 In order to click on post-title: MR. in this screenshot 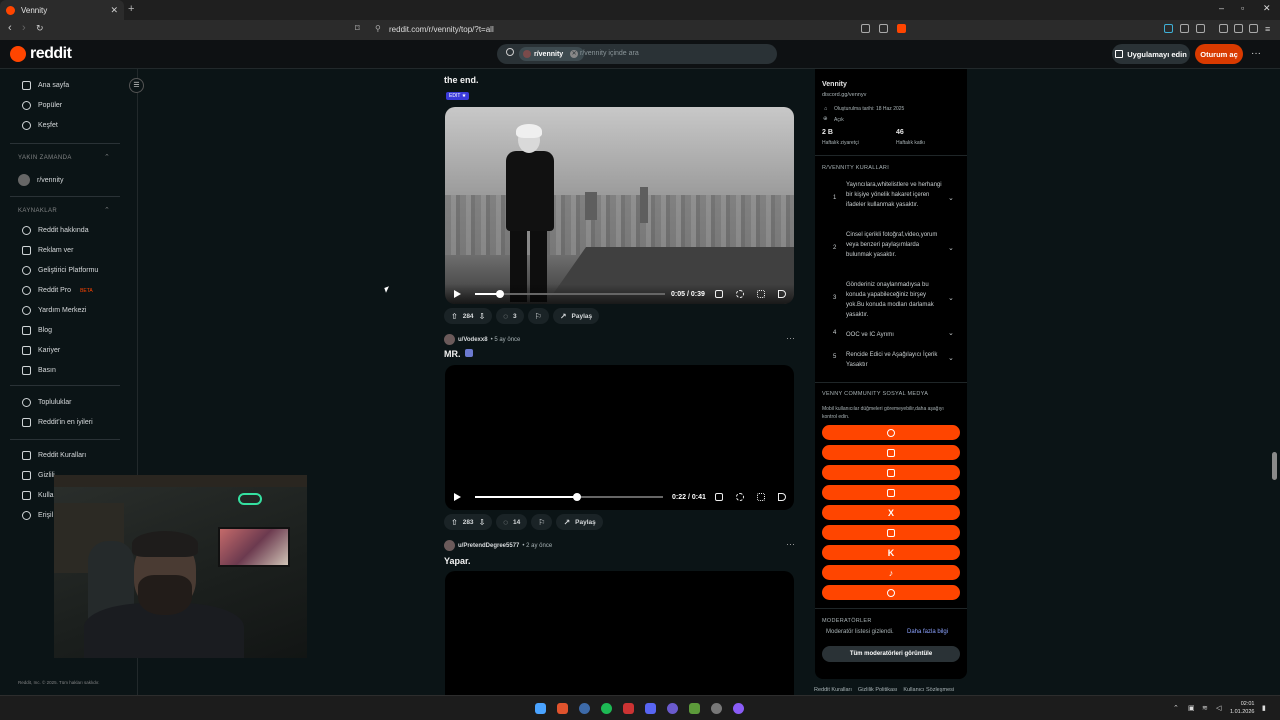, I will do `click(459, 354)`.